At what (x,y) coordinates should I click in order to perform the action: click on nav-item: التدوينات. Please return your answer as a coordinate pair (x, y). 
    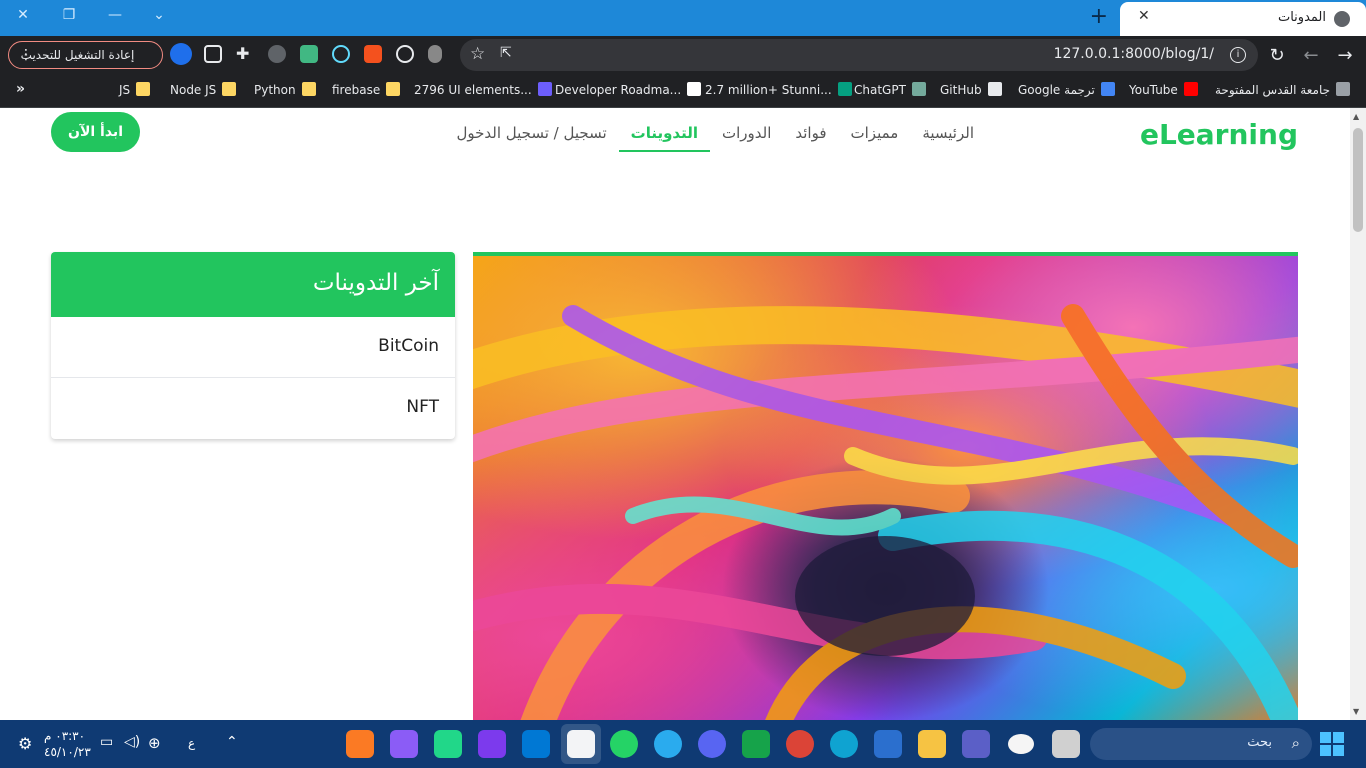
    Looking at the image, I should click on (664, 137).